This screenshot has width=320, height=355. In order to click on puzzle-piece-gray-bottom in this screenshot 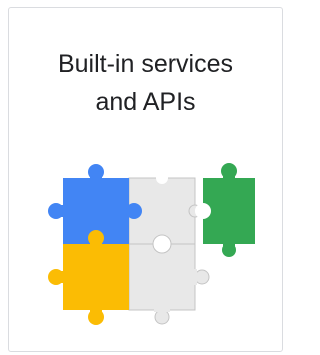, I will do `click(169, 279)`.